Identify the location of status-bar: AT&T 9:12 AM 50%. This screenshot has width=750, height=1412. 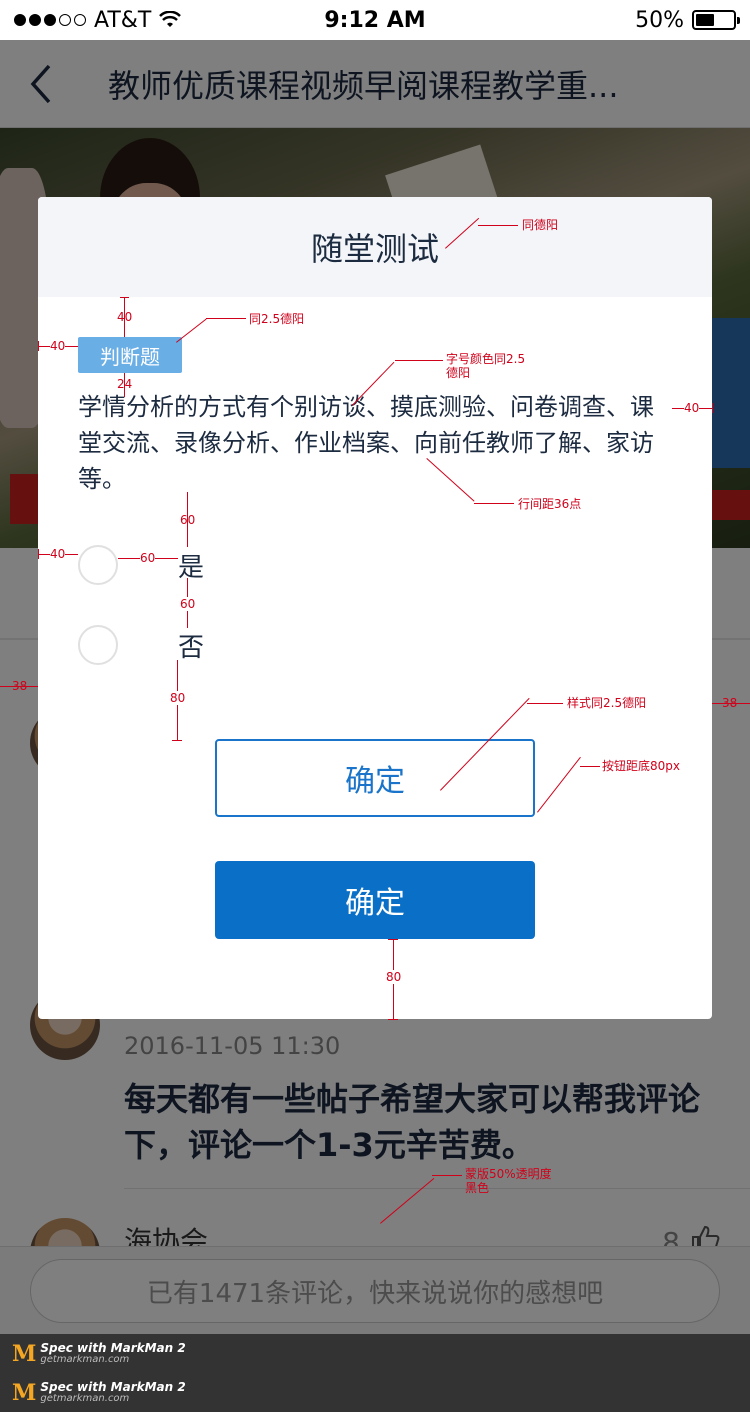
(375, 20).